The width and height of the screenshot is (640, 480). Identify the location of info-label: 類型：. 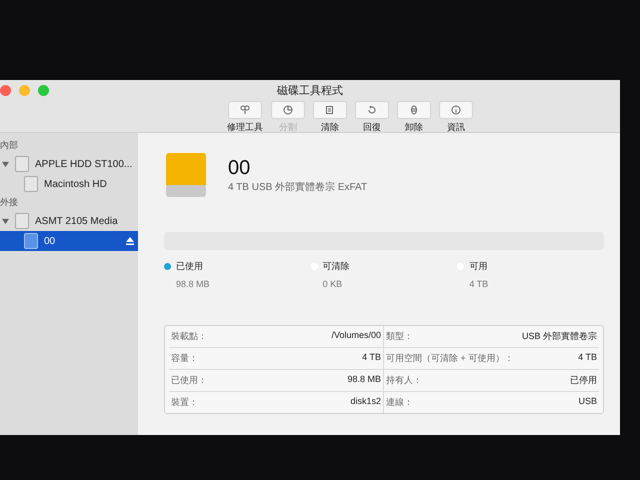
(399, 336).